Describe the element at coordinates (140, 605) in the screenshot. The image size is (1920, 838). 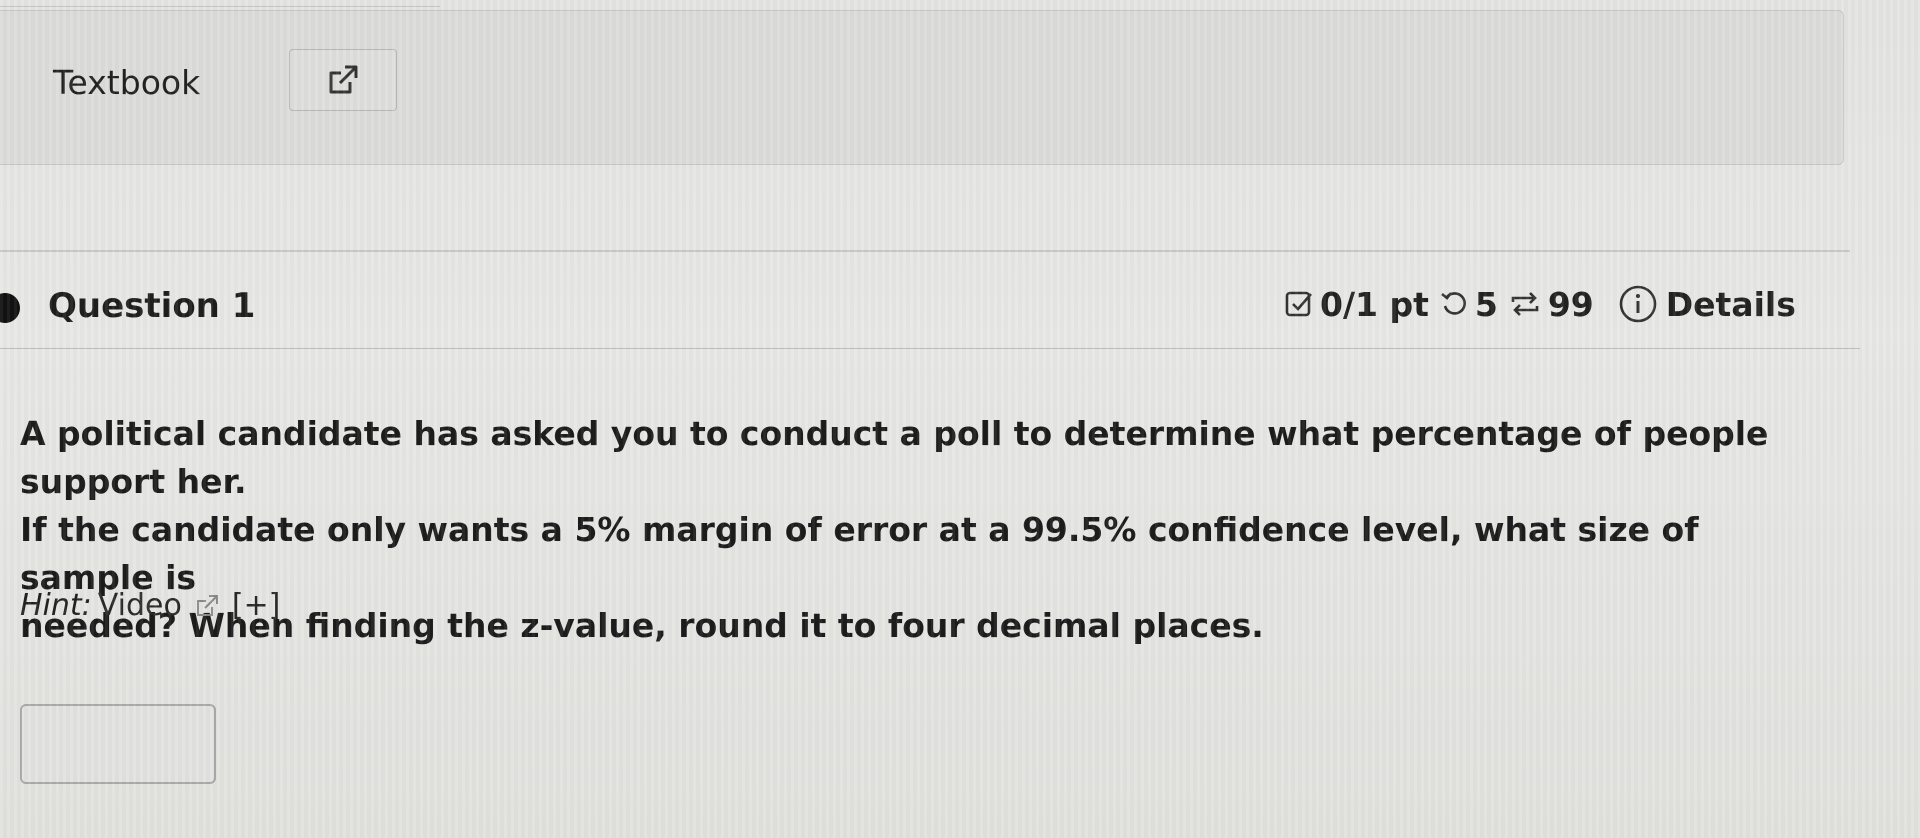
I see `hint-video-link: Video` at that location.